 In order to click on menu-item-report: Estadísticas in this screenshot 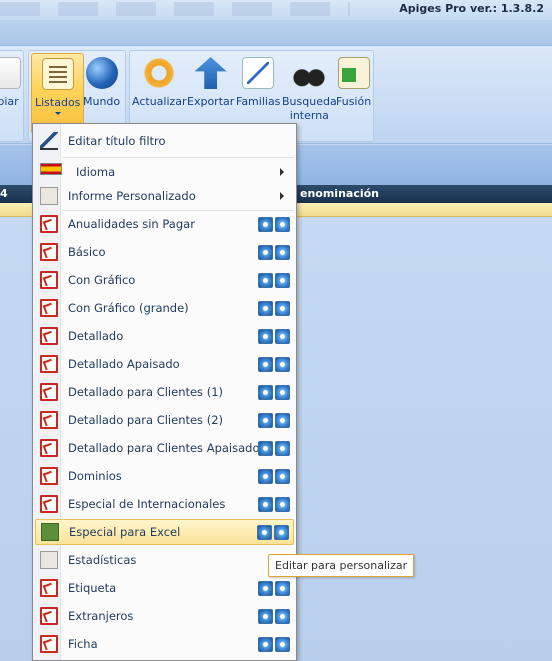, I will do `click(164, 560)`.